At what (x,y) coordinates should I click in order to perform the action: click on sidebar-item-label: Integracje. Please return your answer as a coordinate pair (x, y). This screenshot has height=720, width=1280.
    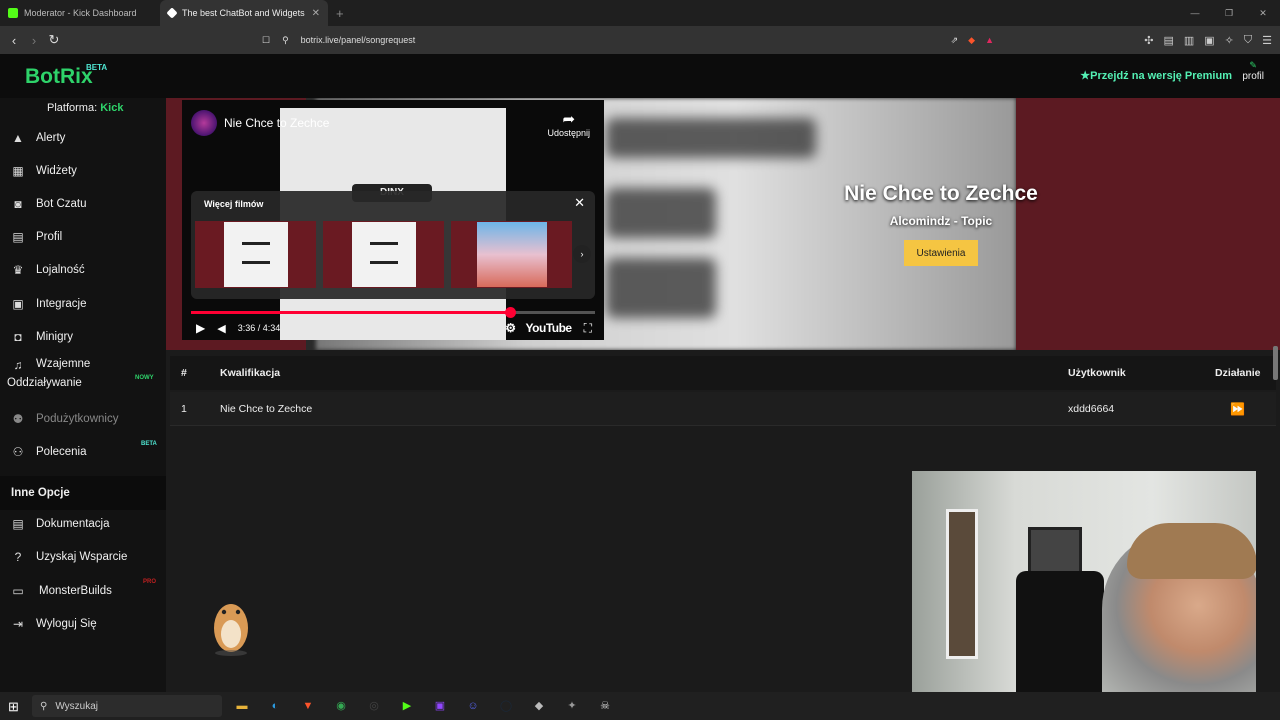
    Looking at the image, I should click on (61, 304).